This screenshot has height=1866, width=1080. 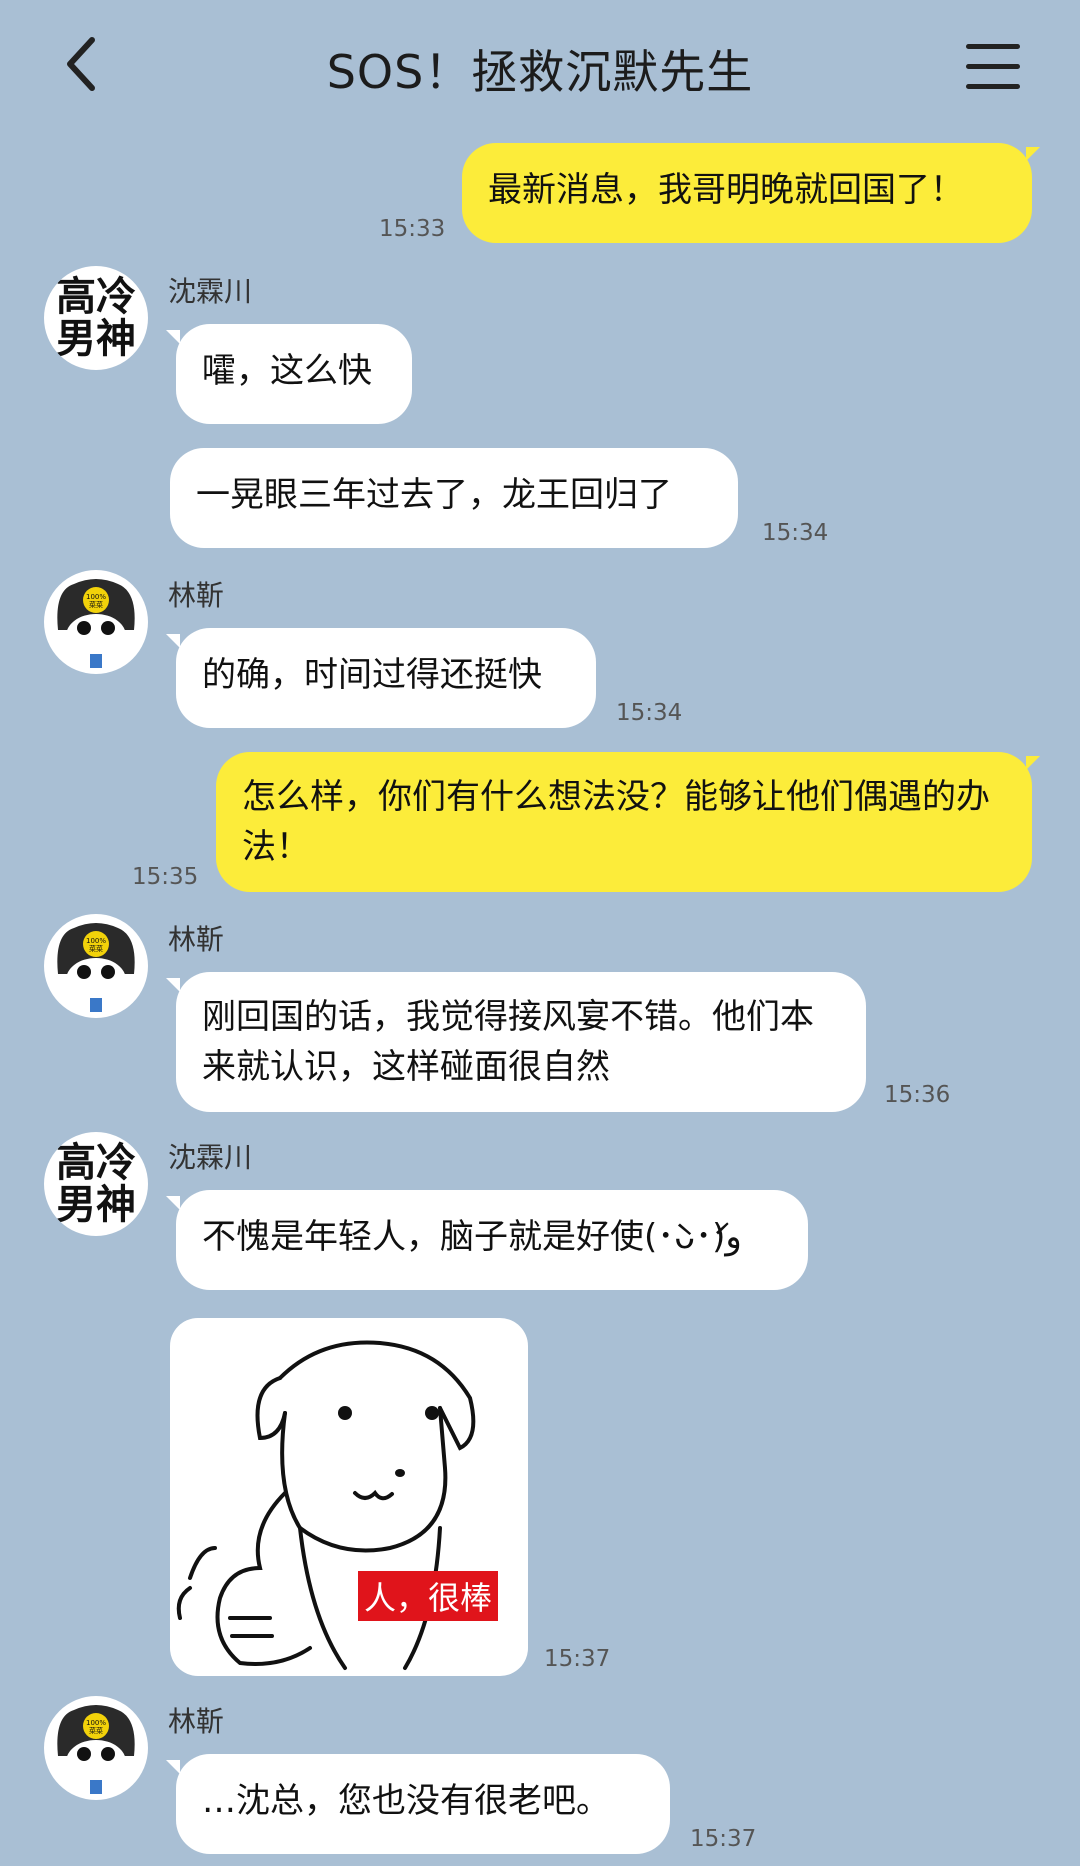 I want to click on message-bubble: 怎么样，你们有什么想法没？能够让他们偶遇的办法！, so click(x=628, y=822).